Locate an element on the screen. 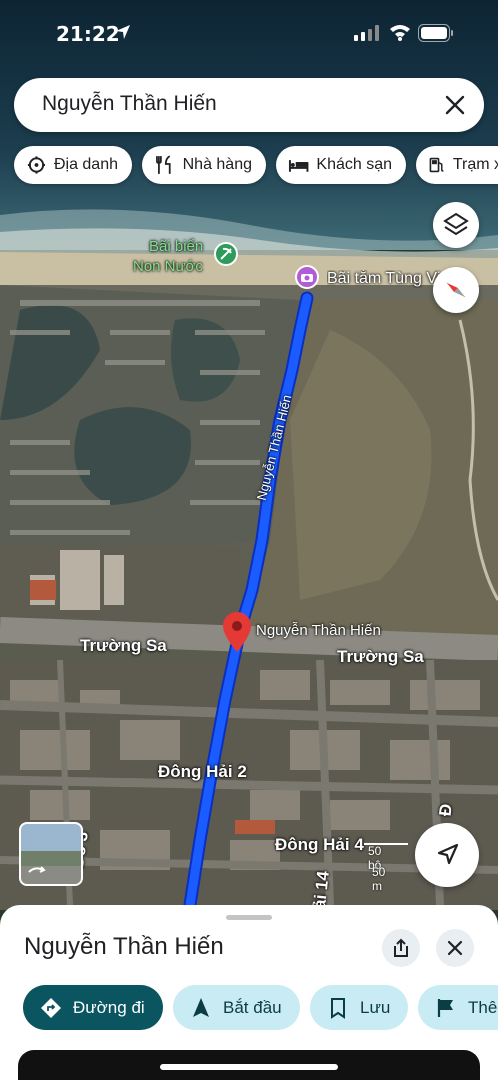 Image resolution: width=498 pixels, height=1080 pixels. road-label-truong-sa-left: Trường Sa is located at coordinates (123, 645).